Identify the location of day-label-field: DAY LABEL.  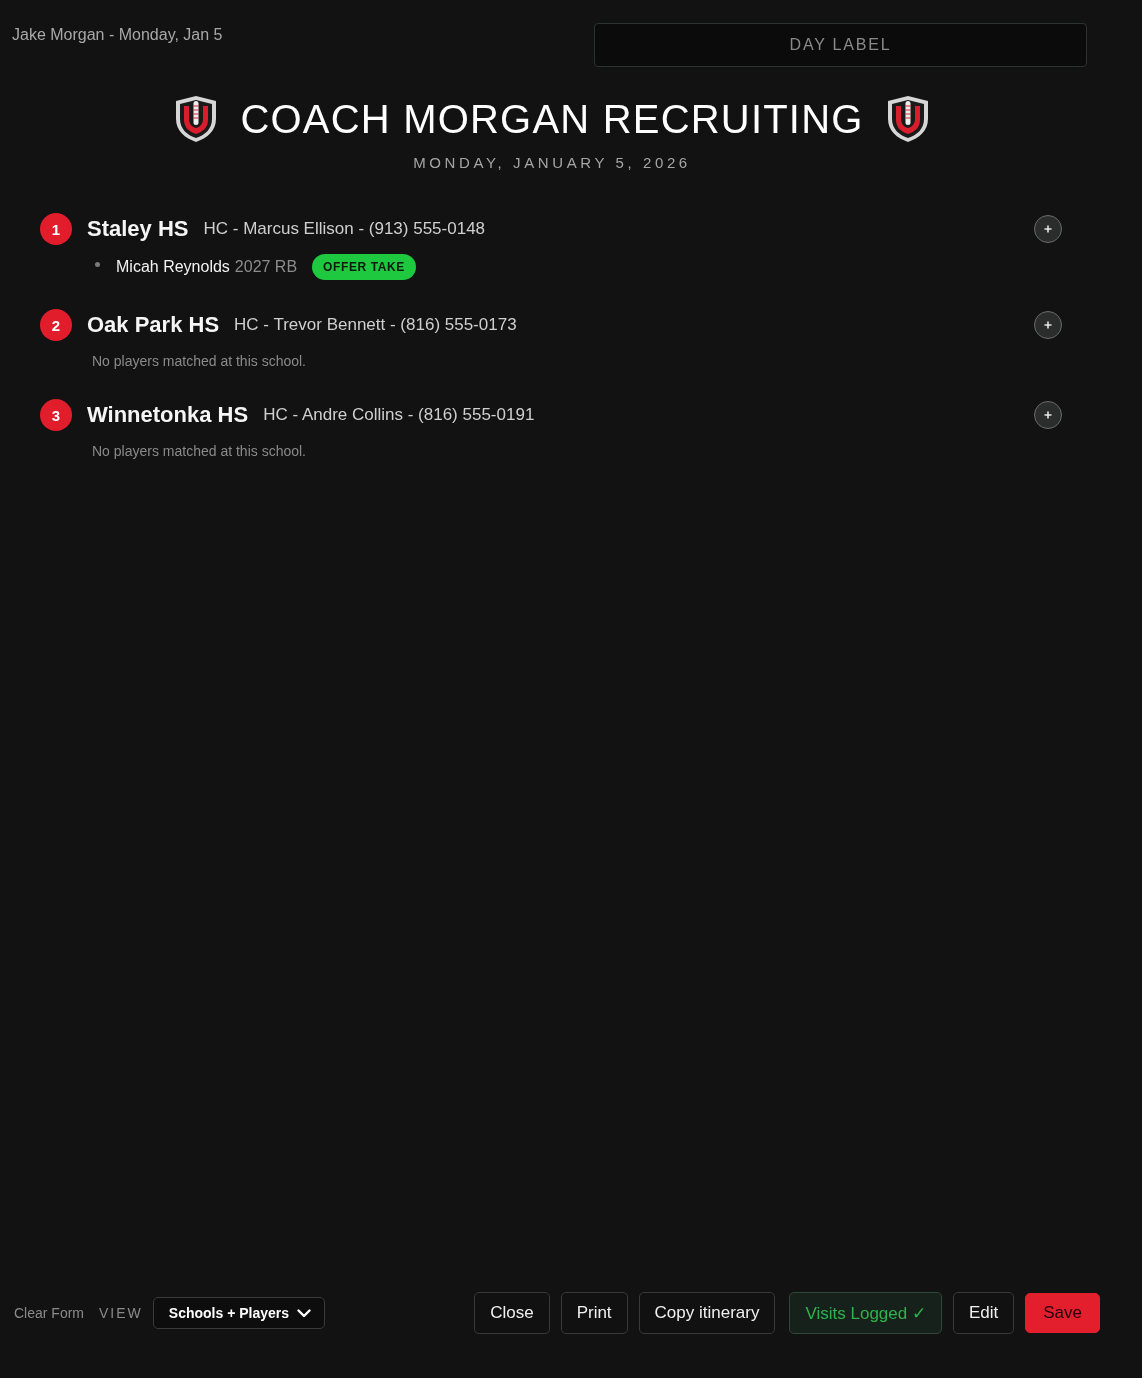
(840, 45).